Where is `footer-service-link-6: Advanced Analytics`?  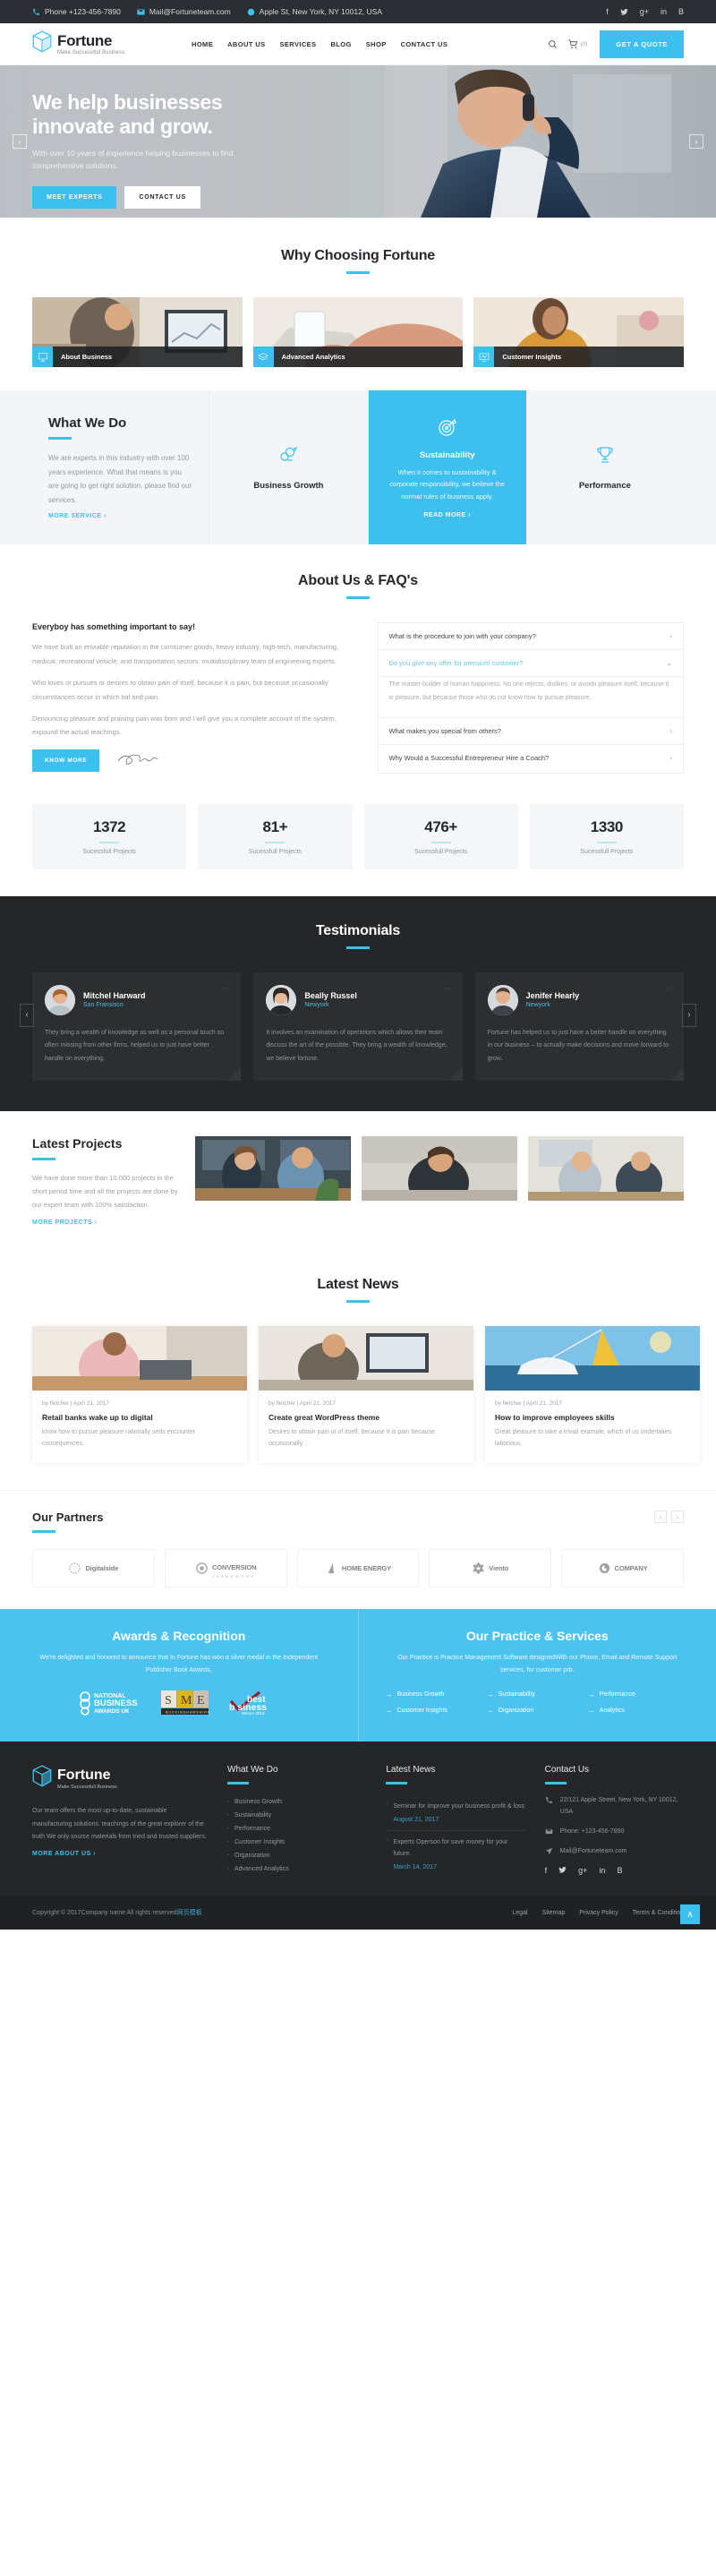 footer-service-link-6: Advanced Analytics is located at coordinates (296, 1869).